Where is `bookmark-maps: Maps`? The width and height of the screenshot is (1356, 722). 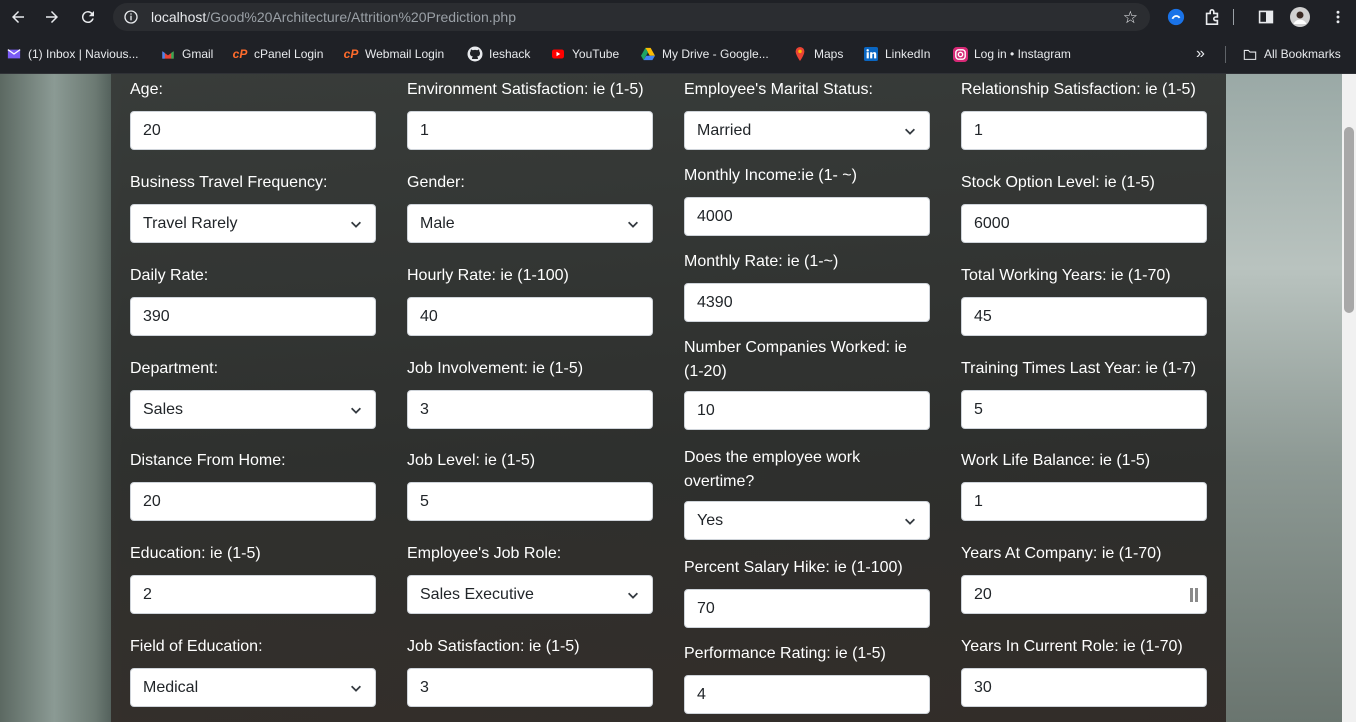 bookmark-maps: Maps is located at coordinates (817, 54).